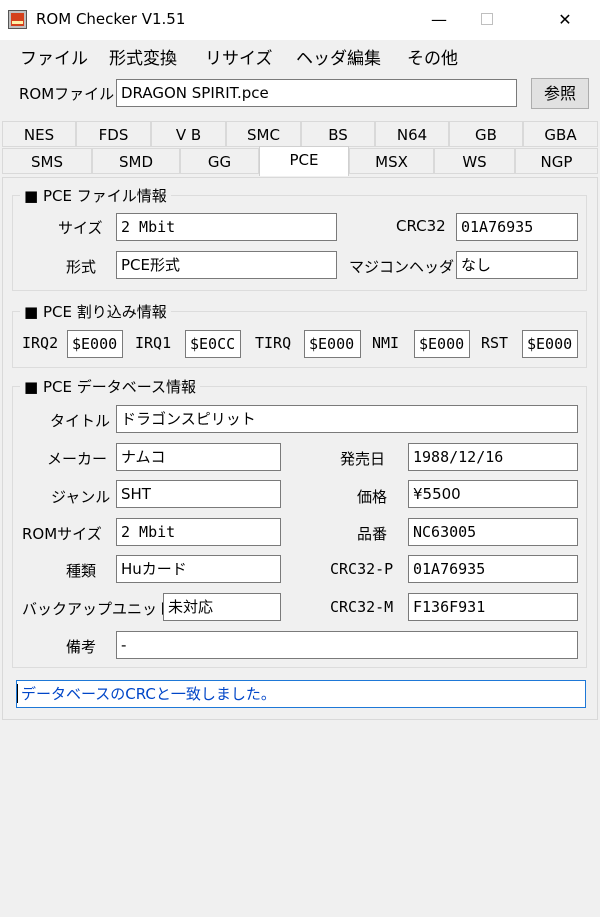 Image resolution: width=600 pixels, height=917 pixels. Describe the element at coordinates (372, 497) in the screenshot. I see `price-label: 価格` at that location.